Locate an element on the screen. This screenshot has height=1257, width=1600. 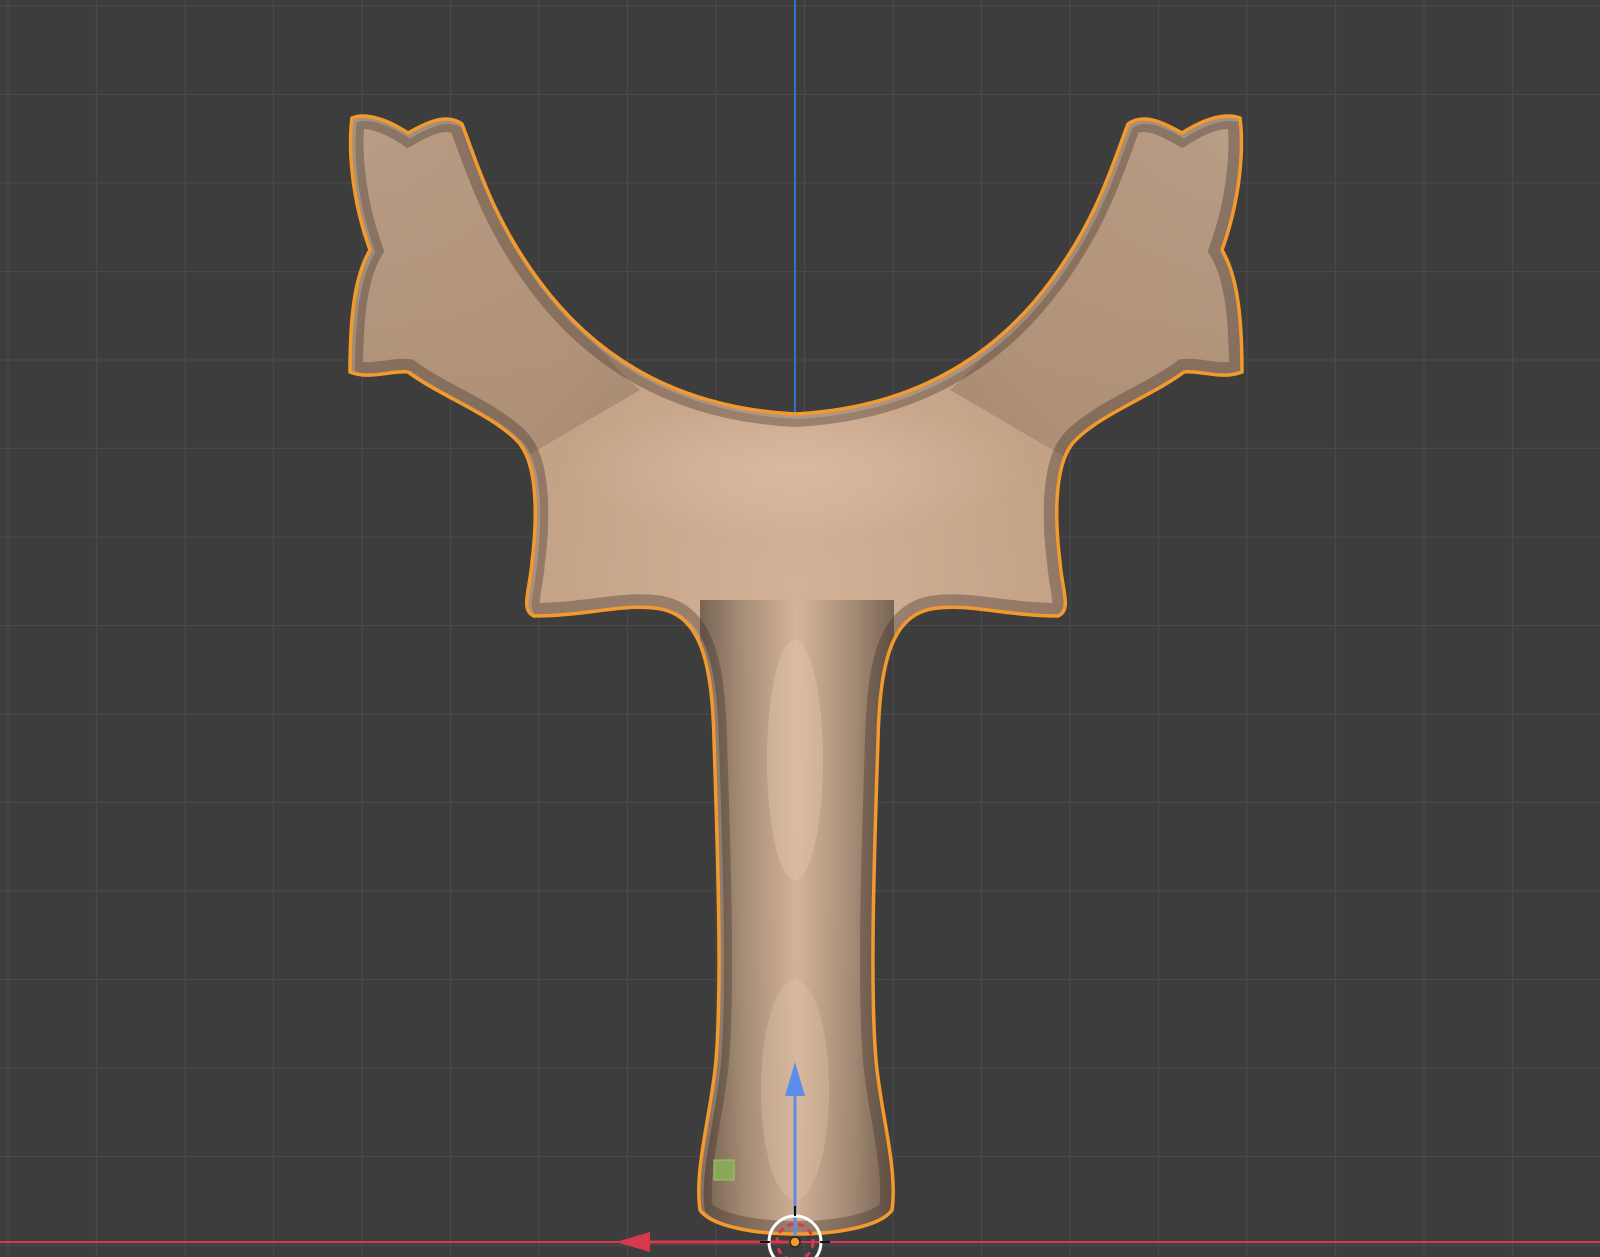
object-origin-dot is located at coordinates (795, 1242).